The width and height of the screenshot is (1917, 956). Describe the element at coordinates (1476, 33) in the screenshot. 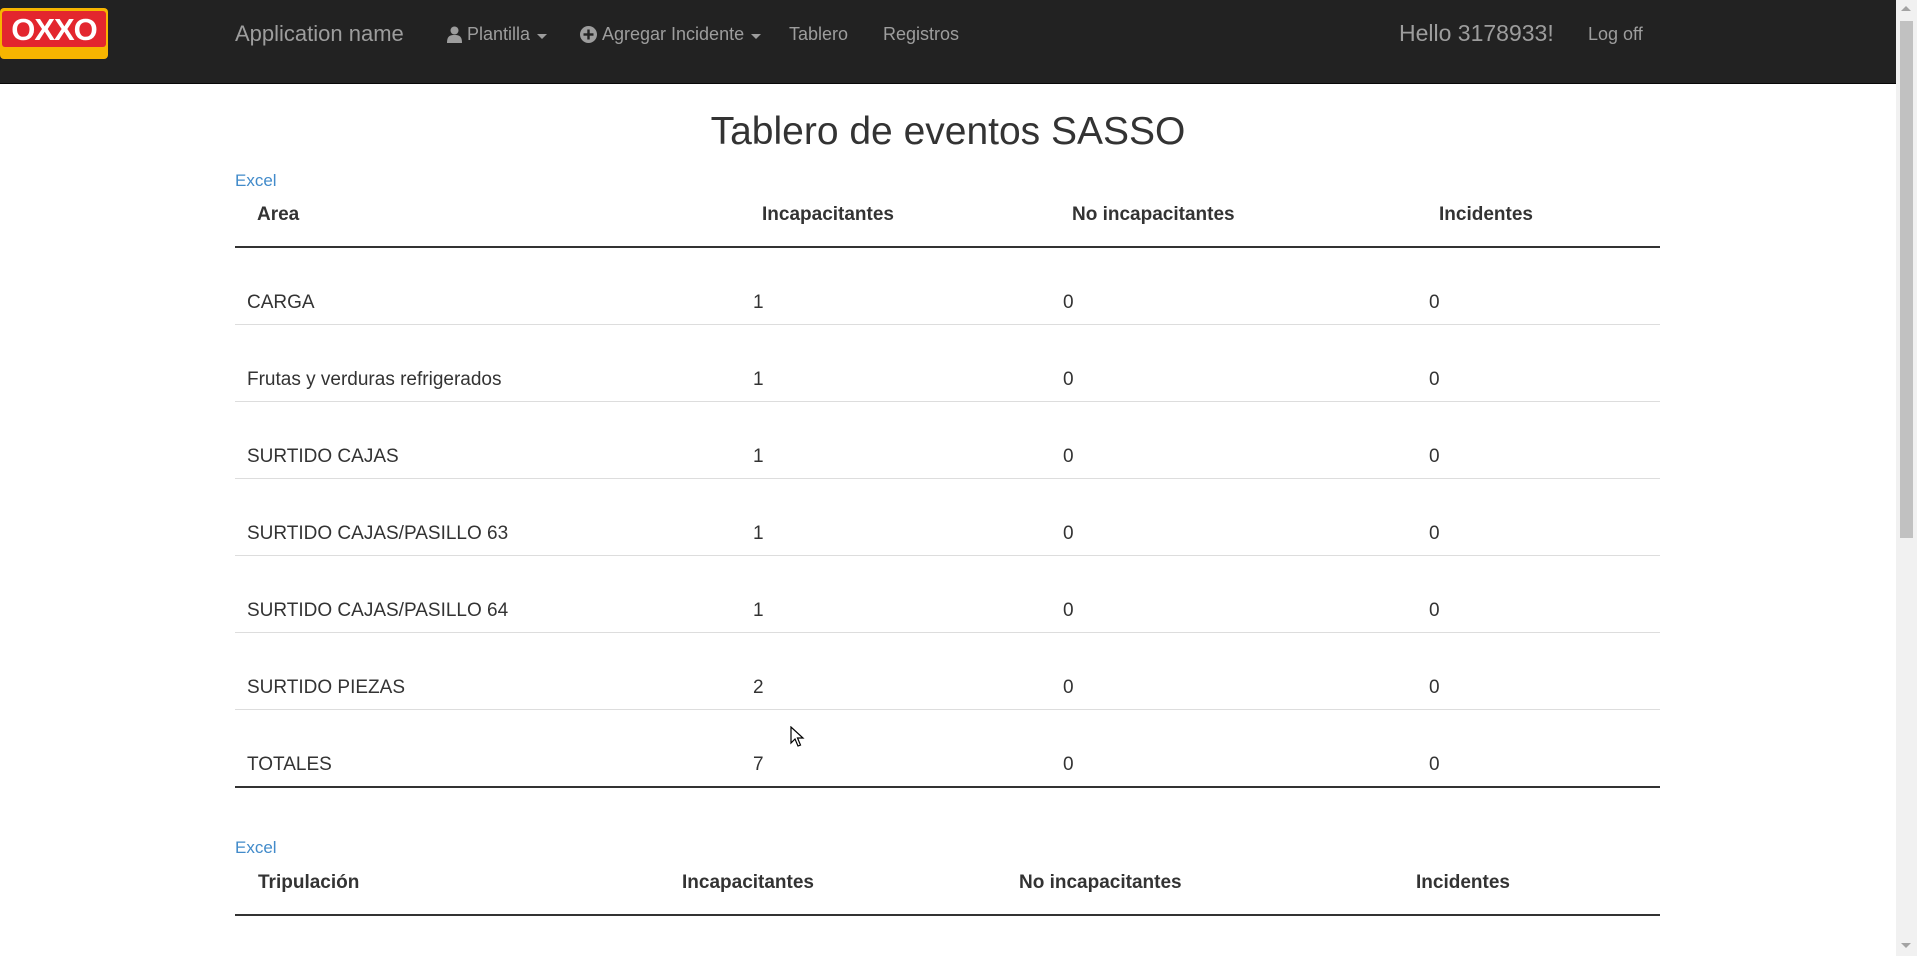

I see `user-greeting-link: Hello 3178933!` at that location.